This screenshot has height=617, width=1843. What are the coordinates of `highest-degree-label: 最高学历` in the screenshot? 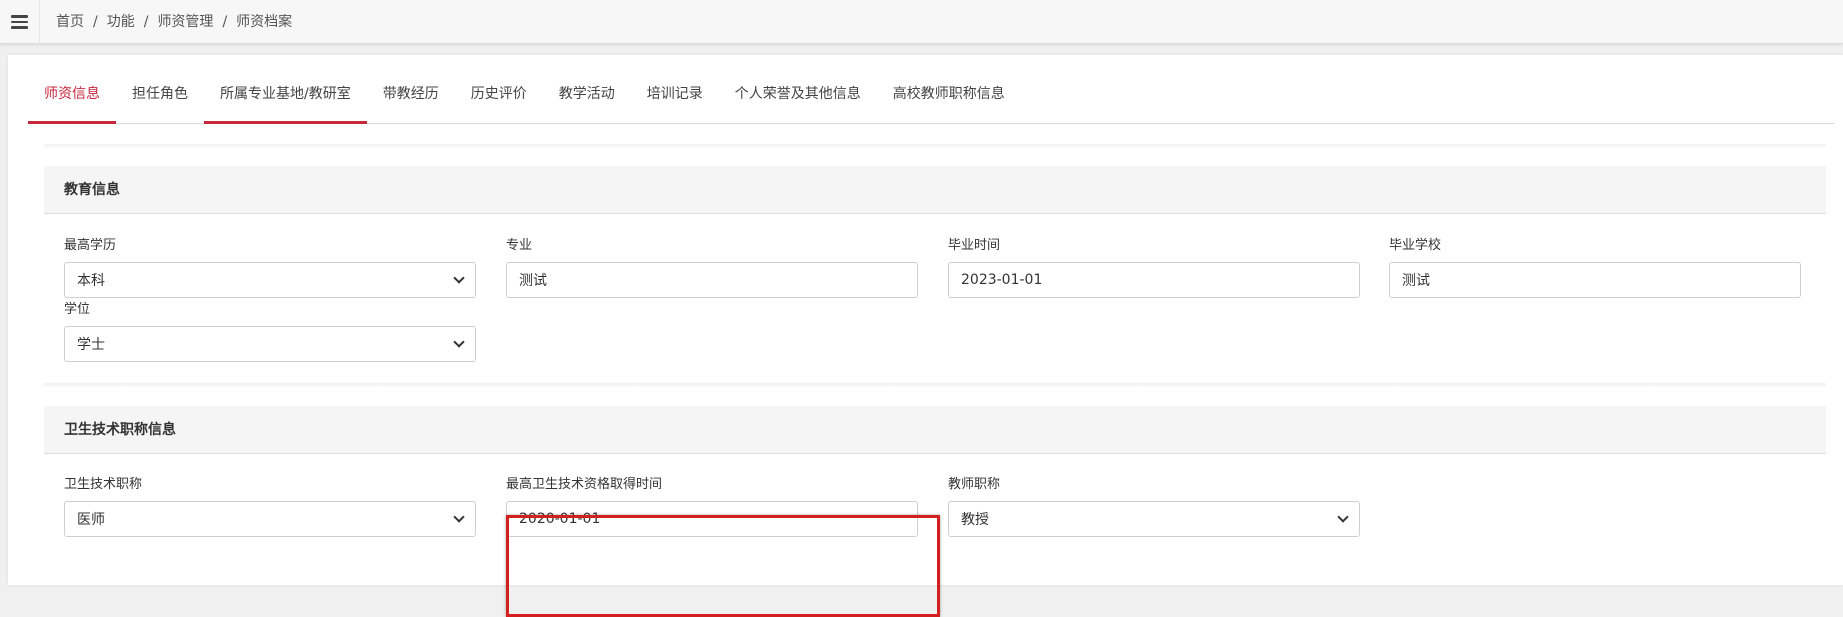 It's located at (90, 245).